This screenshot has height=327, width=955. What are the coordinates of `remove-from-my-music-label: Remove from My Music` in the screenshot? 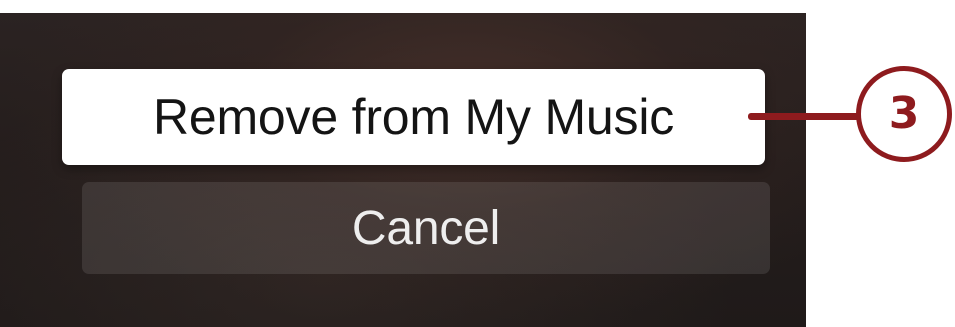 It's located at (413, 117).